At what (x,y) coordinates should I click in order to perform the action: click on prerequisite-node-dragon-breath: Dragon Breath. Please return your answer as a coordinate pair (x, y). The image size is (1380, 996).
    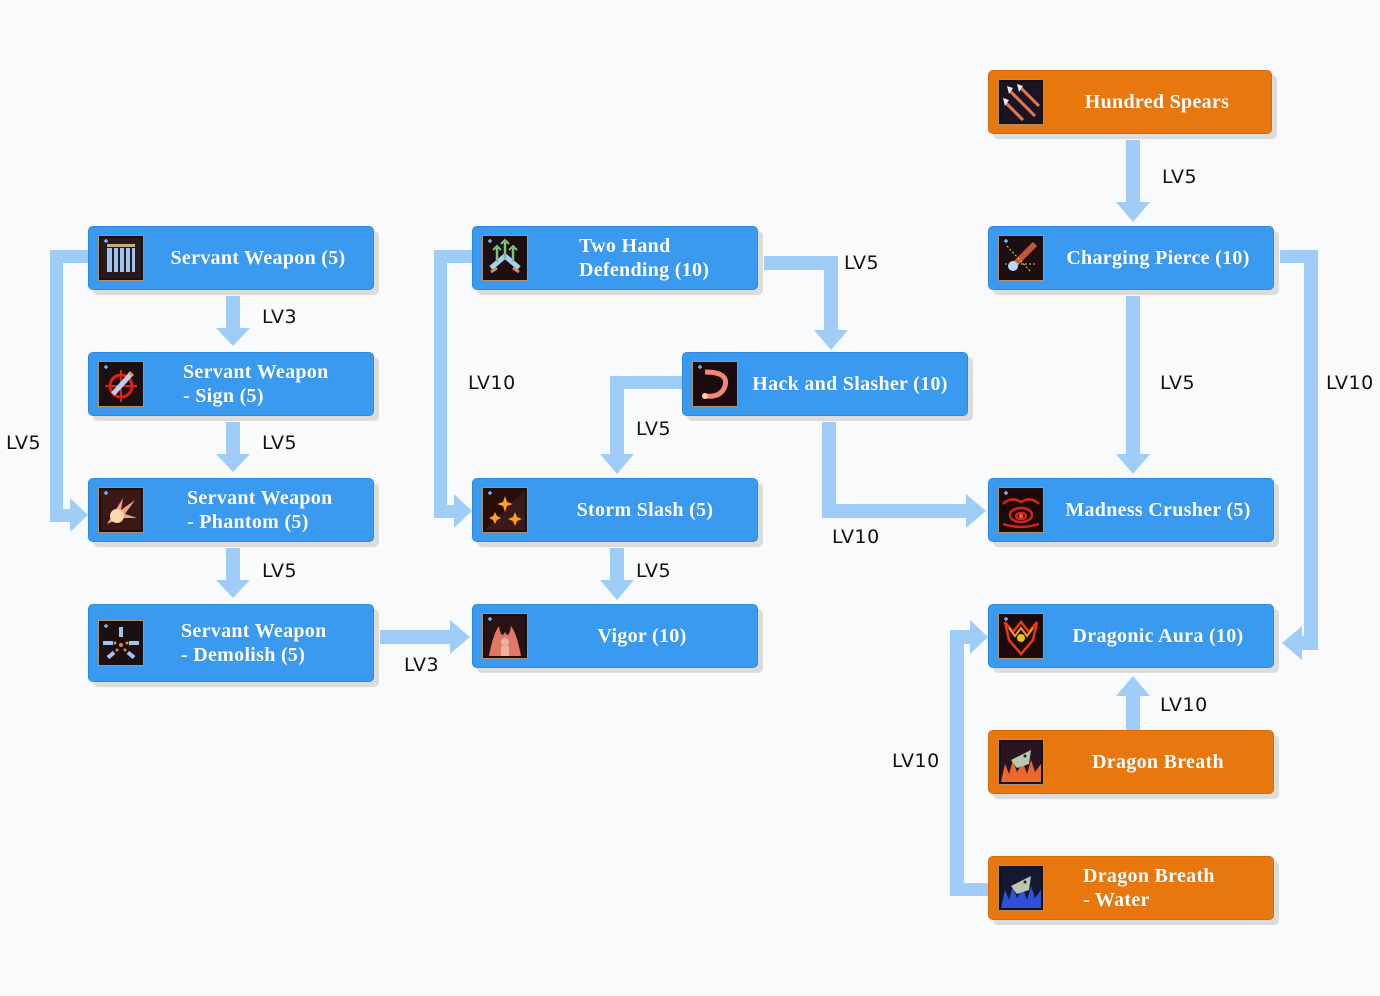
    Looking at the image, I should click on (1131, 762).